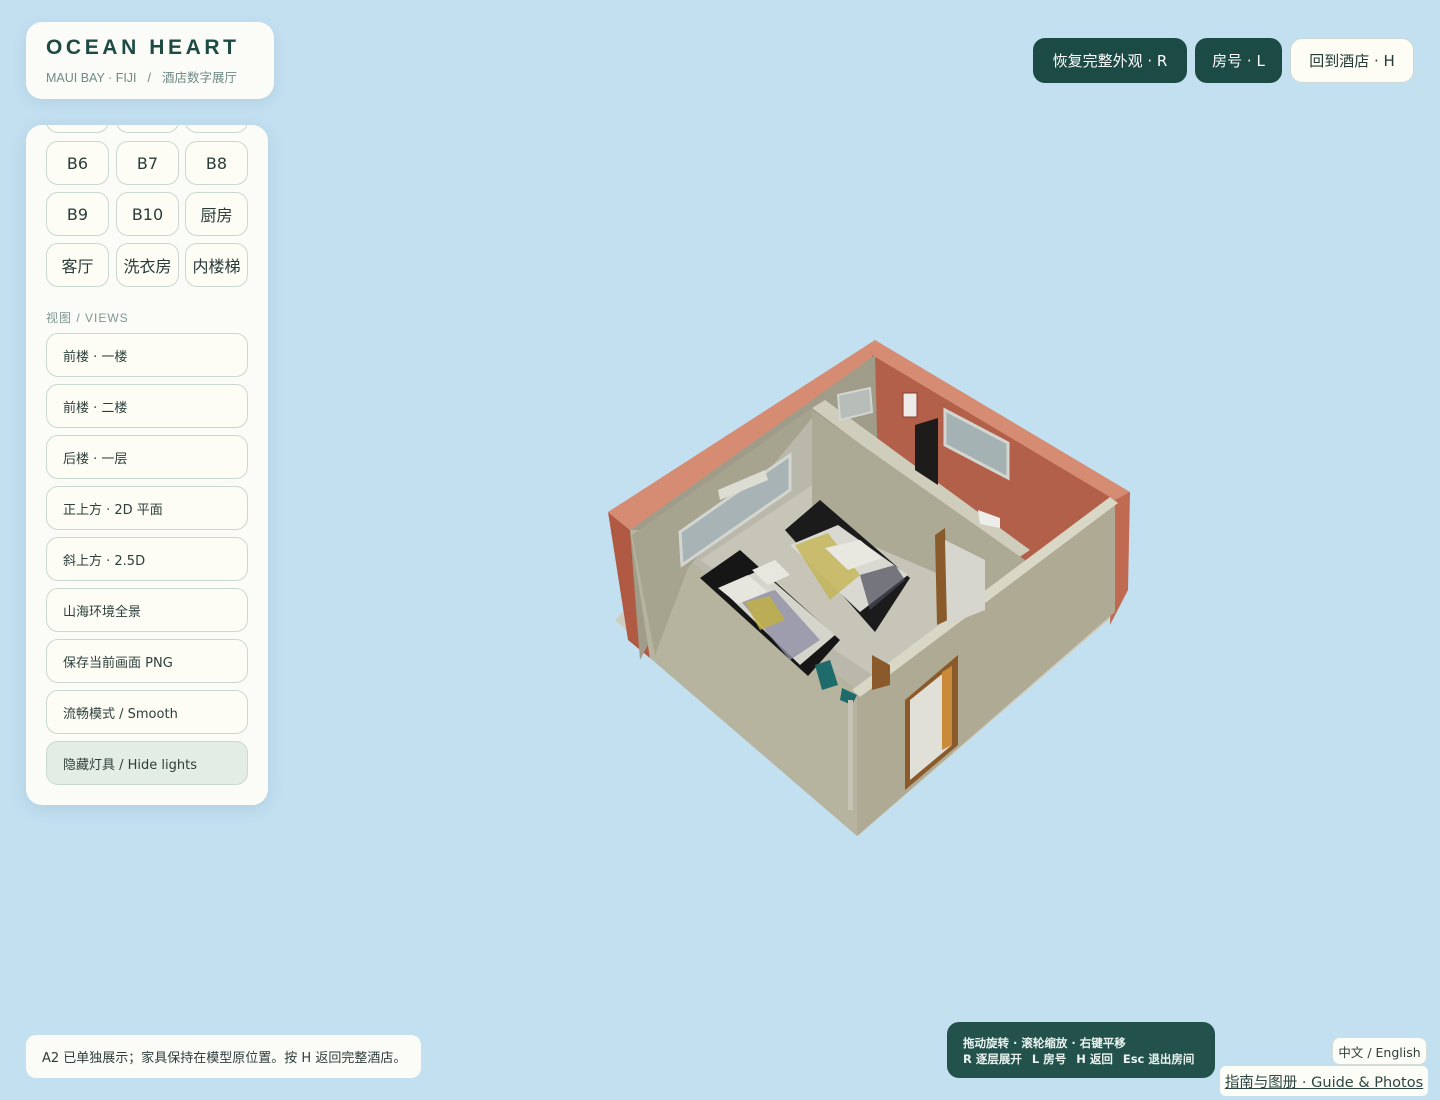 The height and width of the screenshot is (1100, 1440). What do you see at coordinates (850, 755) in the screenshot?
I see `drain-pipe` at bounding box center [850, 755].